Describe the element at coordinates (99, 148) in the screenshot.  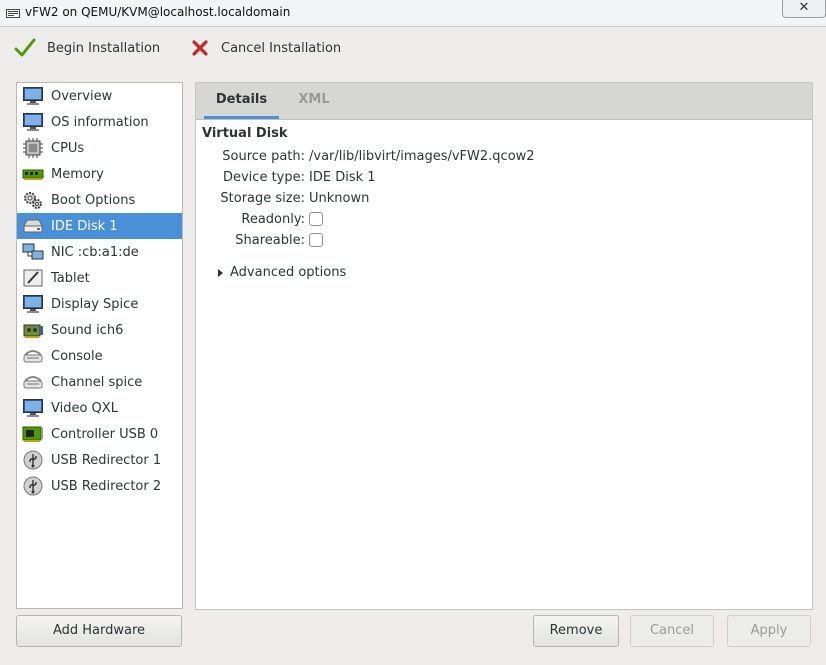
I see `sidebar-item: CPUs` at that location.